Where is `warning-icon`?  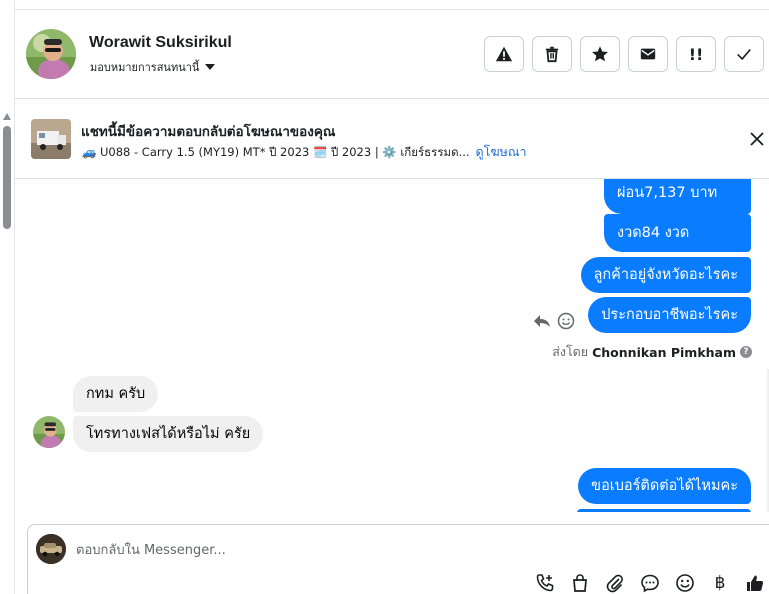 warning-icon is located at coordinates (504, 54).